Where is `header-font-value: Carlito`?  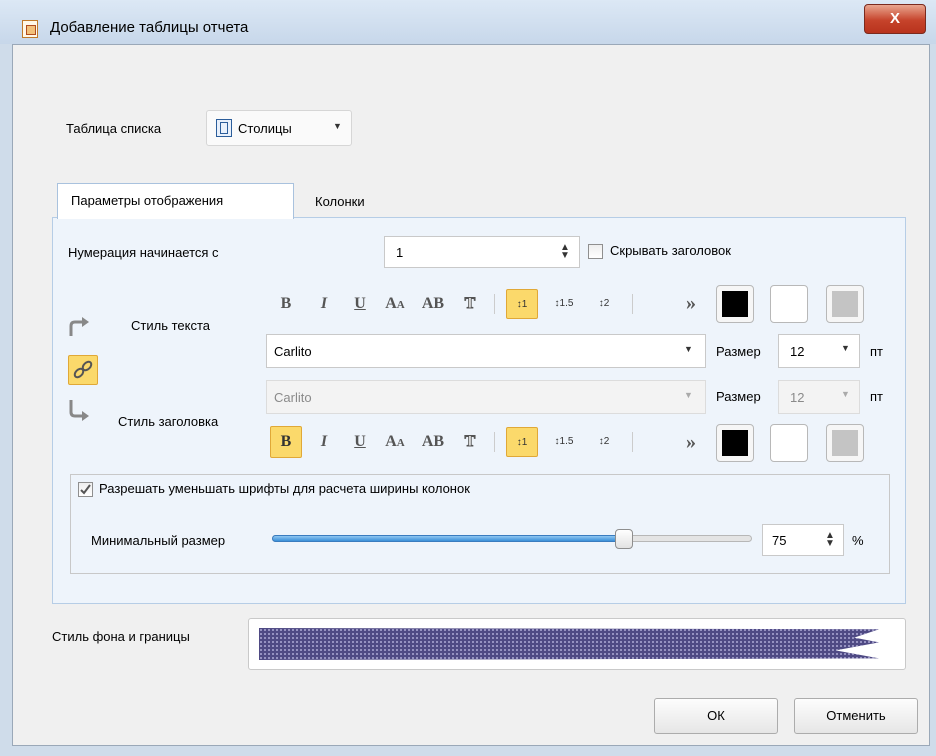 header-font-value: Carlito is located at coordinates (293, 397).